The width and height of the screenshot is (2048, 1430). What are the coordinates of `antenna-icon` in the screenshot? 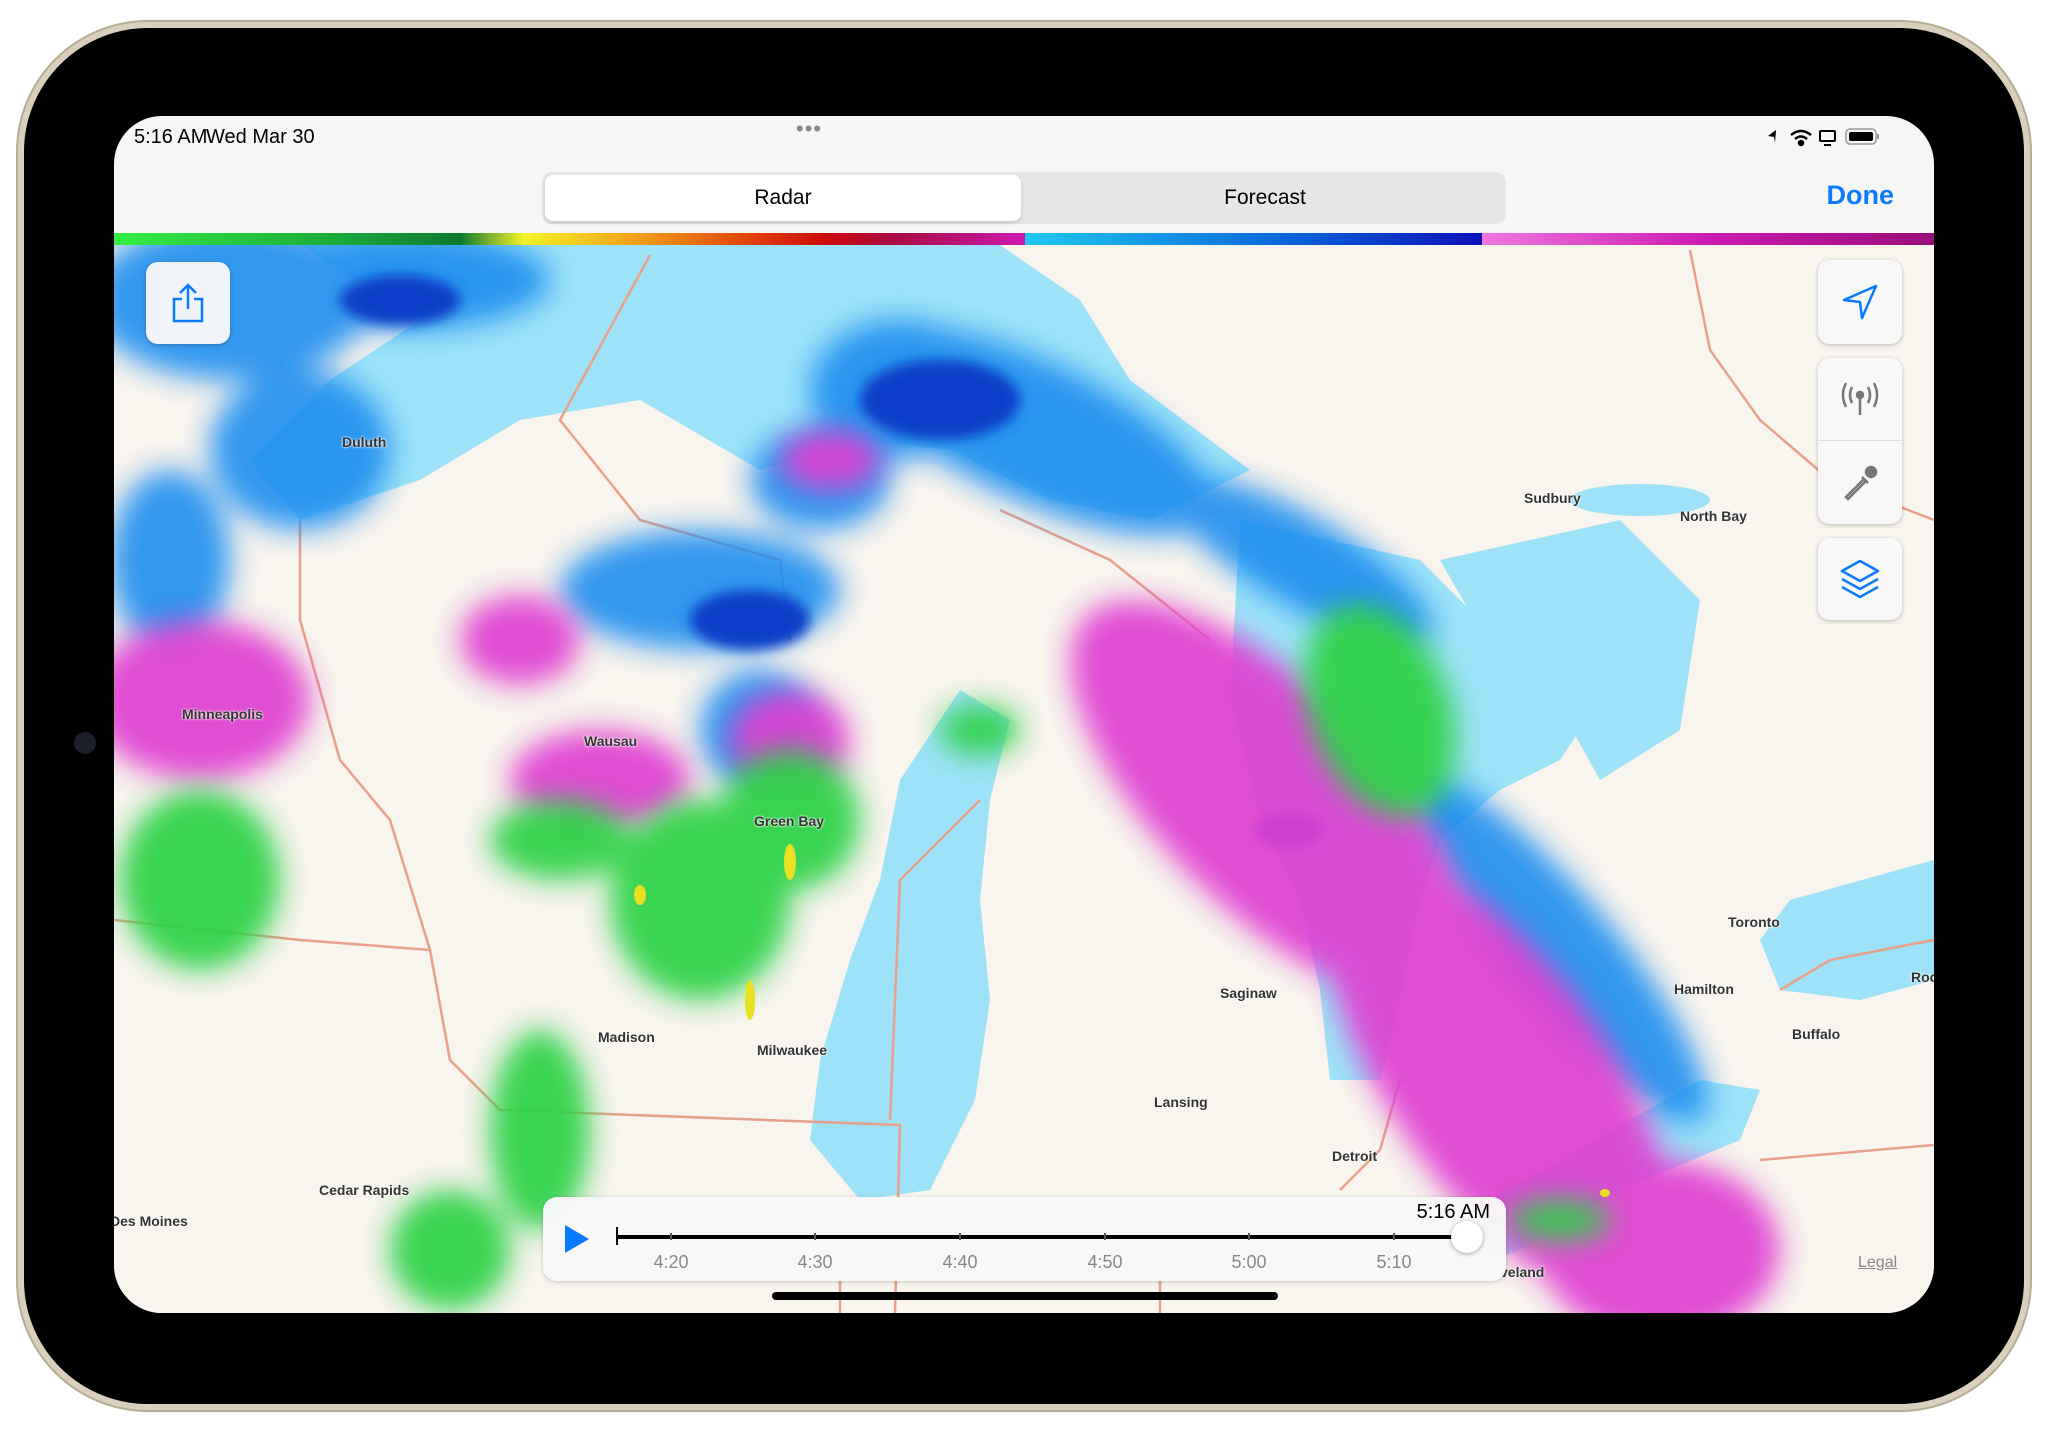 It's located at (1860, 398).